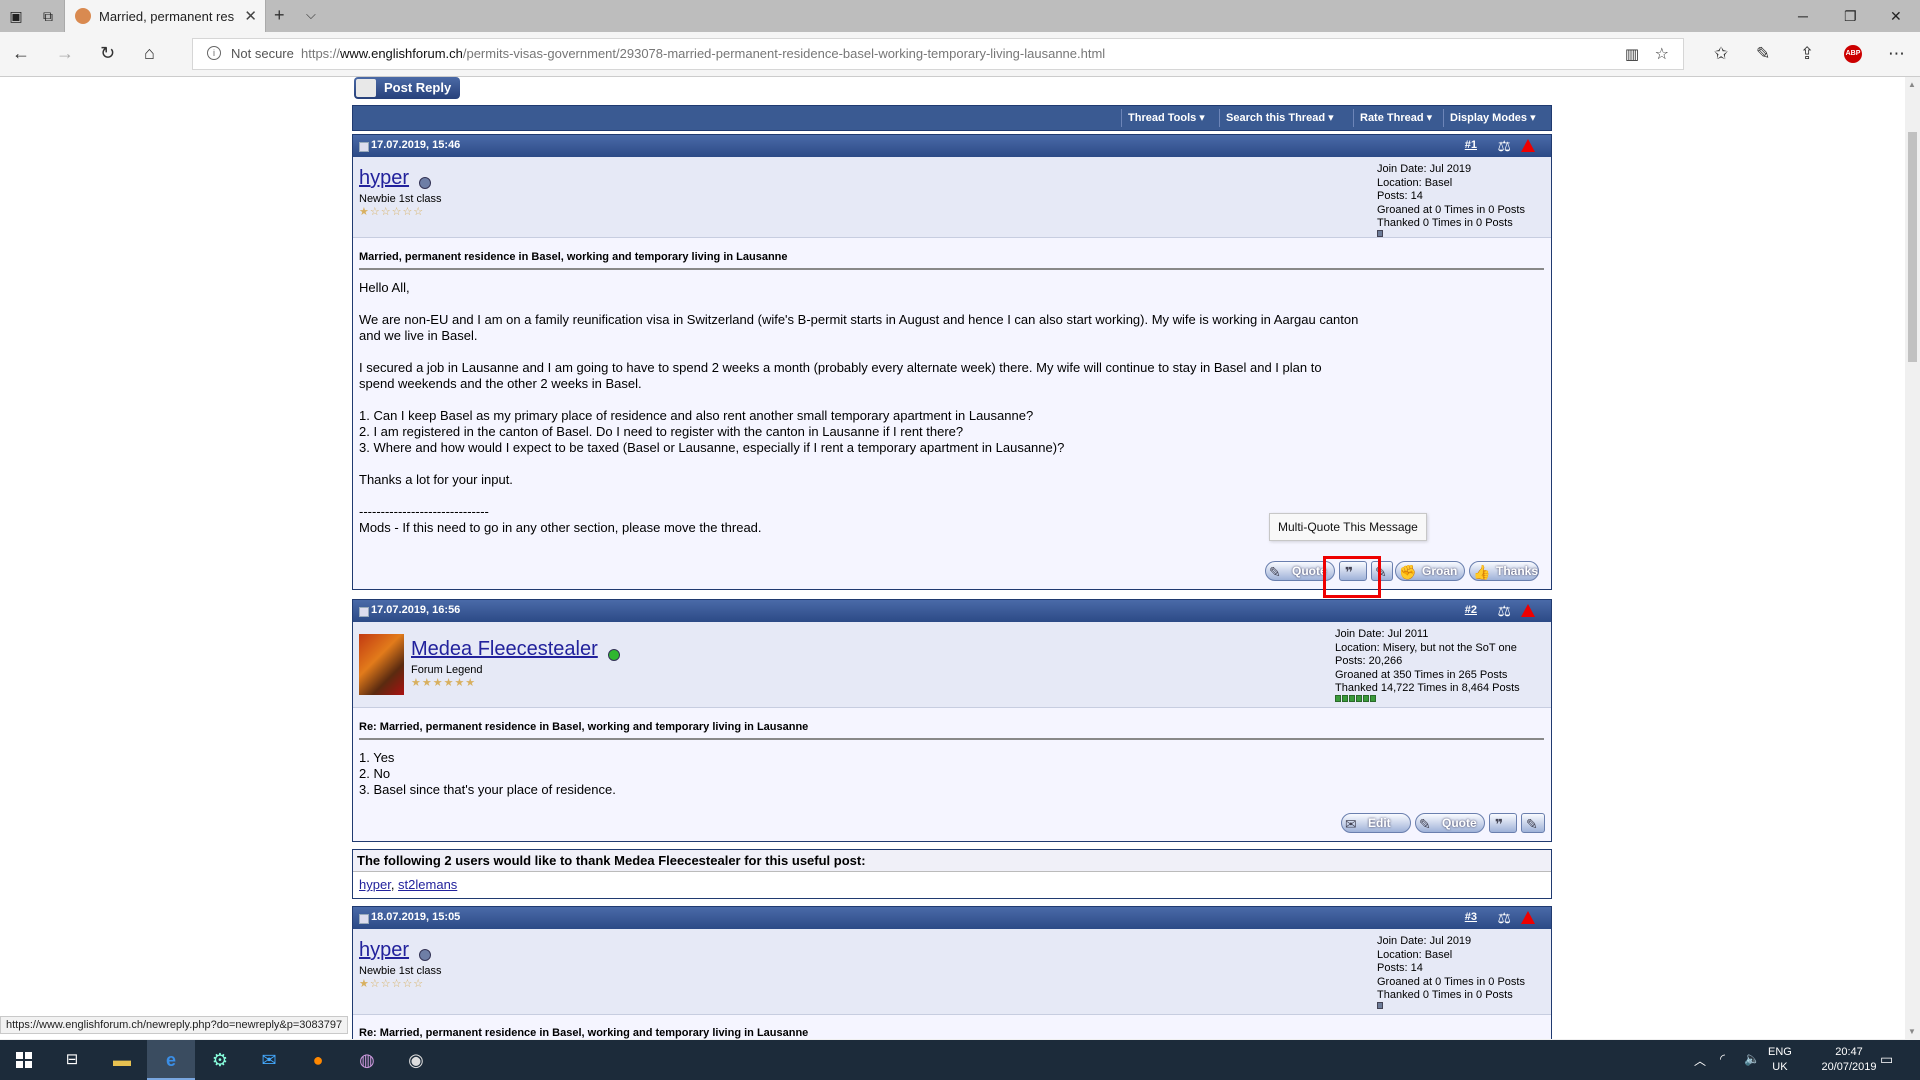  I want to click on thread-tools-menu: Thread Tools ▾, so click(1166, 118).